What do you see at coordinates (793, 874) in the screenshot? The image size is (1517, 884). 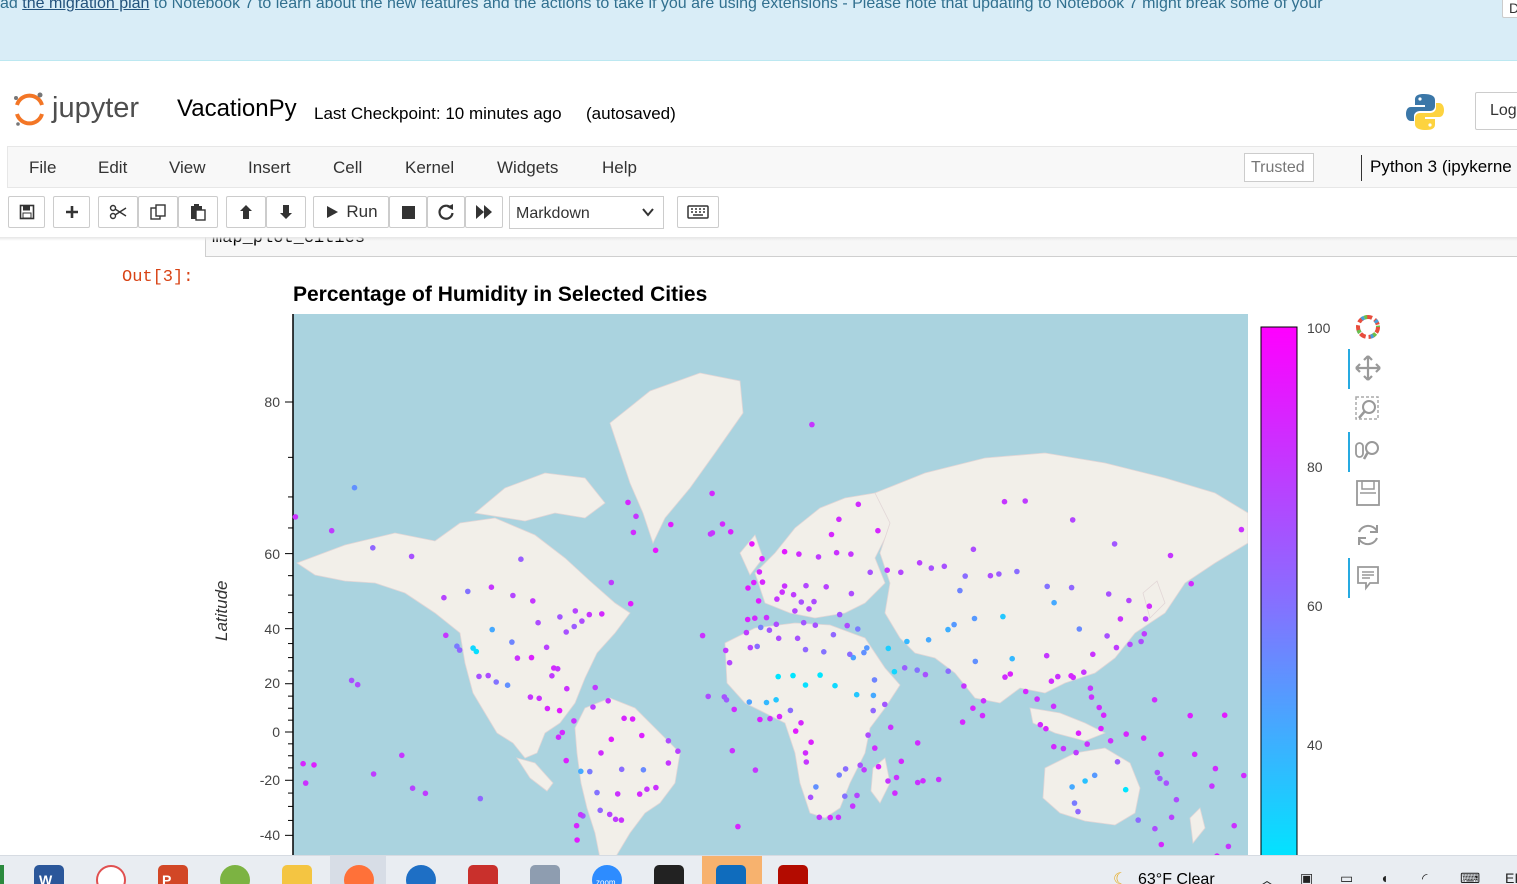 I see `acrobat-icon` at bounding box center [793, 874].